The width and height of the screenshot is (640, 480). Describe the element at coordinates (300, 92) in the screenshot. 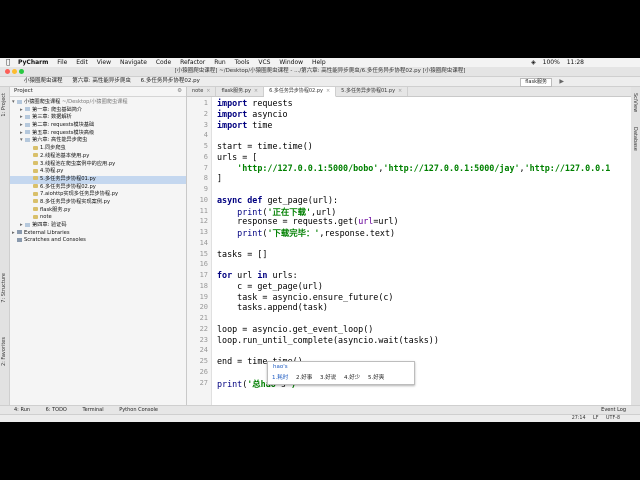

I see `tab-active-file: 6.多任务异步协程02.py ×` at that location.